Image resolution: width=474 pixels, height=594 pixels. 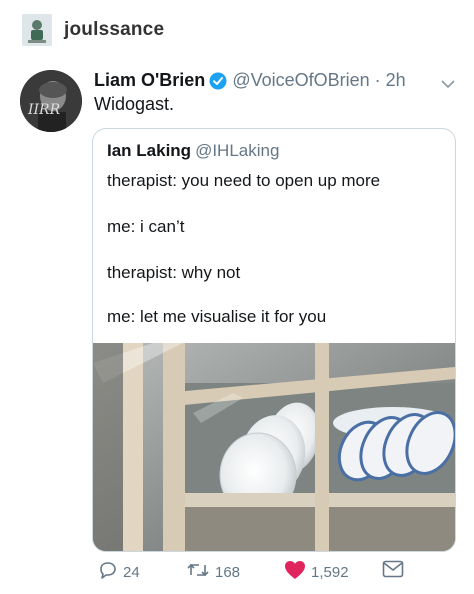 What do you see at coordinates (149, 150) in the screenshot?
I see `quote-display-name: Ian Laking` at bounding box center [149, 150].